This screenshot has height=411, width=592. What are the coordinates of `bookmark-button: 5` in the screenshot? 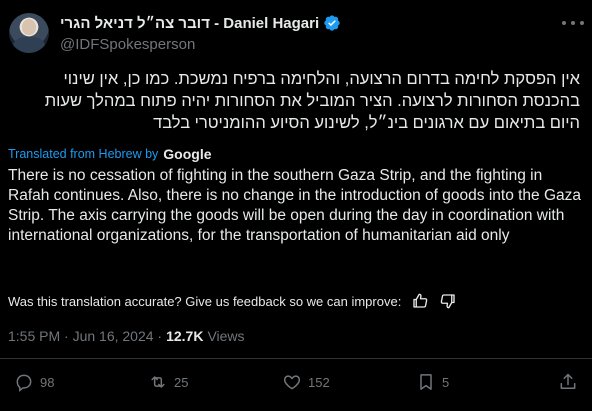 It's located at (432, 382).